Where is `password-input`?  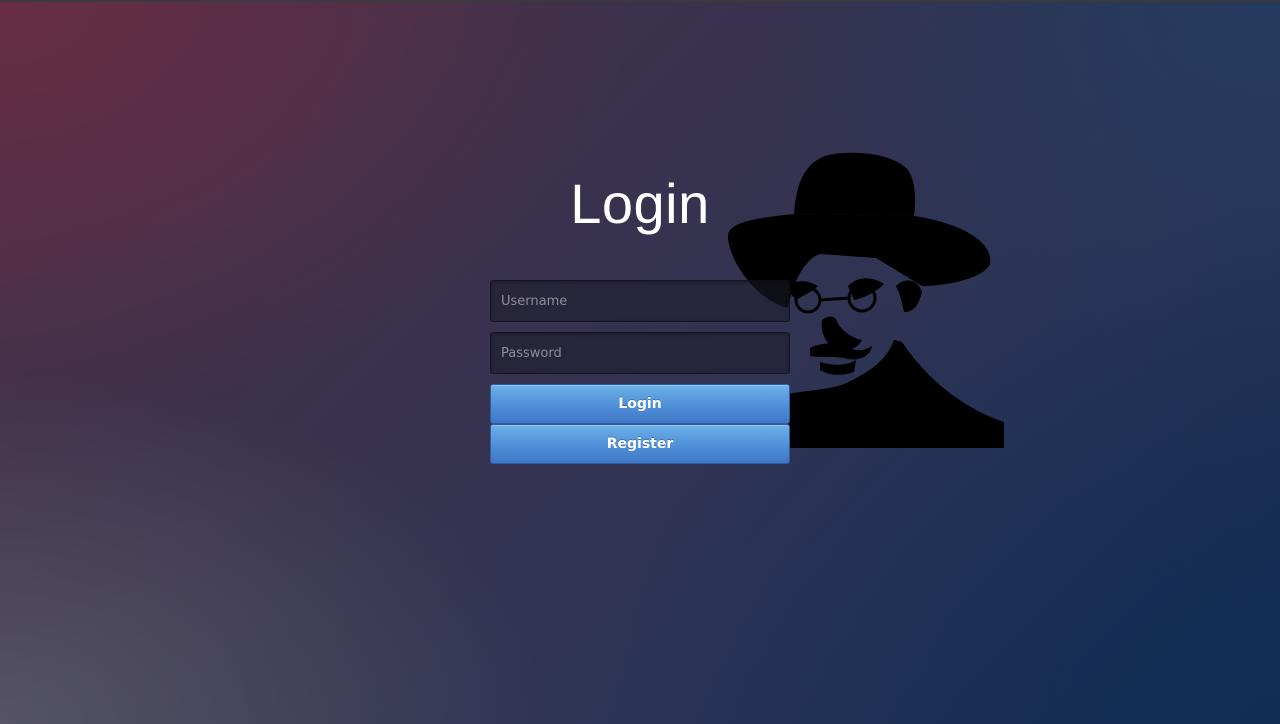
password-input is located at coordinates (640, 353).